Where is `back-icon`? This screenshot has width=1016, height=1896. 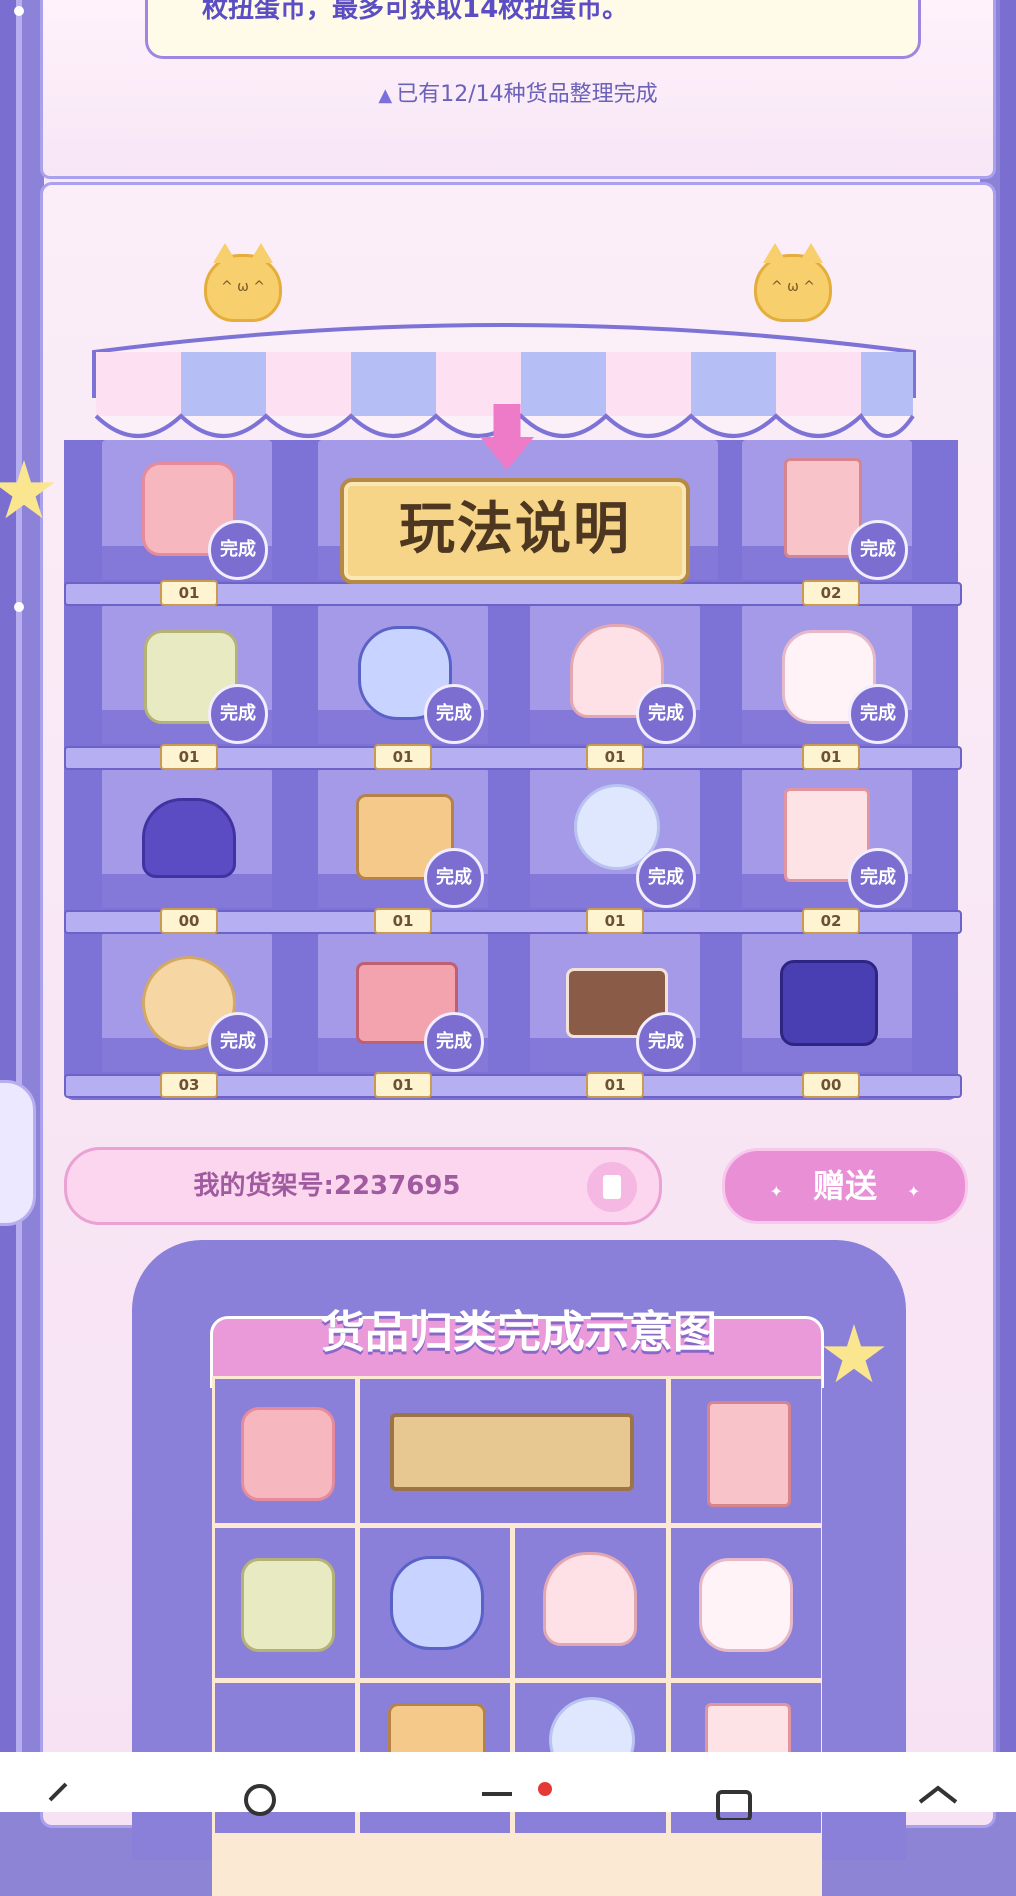 back-icon is located at coordinates (60, 1800).